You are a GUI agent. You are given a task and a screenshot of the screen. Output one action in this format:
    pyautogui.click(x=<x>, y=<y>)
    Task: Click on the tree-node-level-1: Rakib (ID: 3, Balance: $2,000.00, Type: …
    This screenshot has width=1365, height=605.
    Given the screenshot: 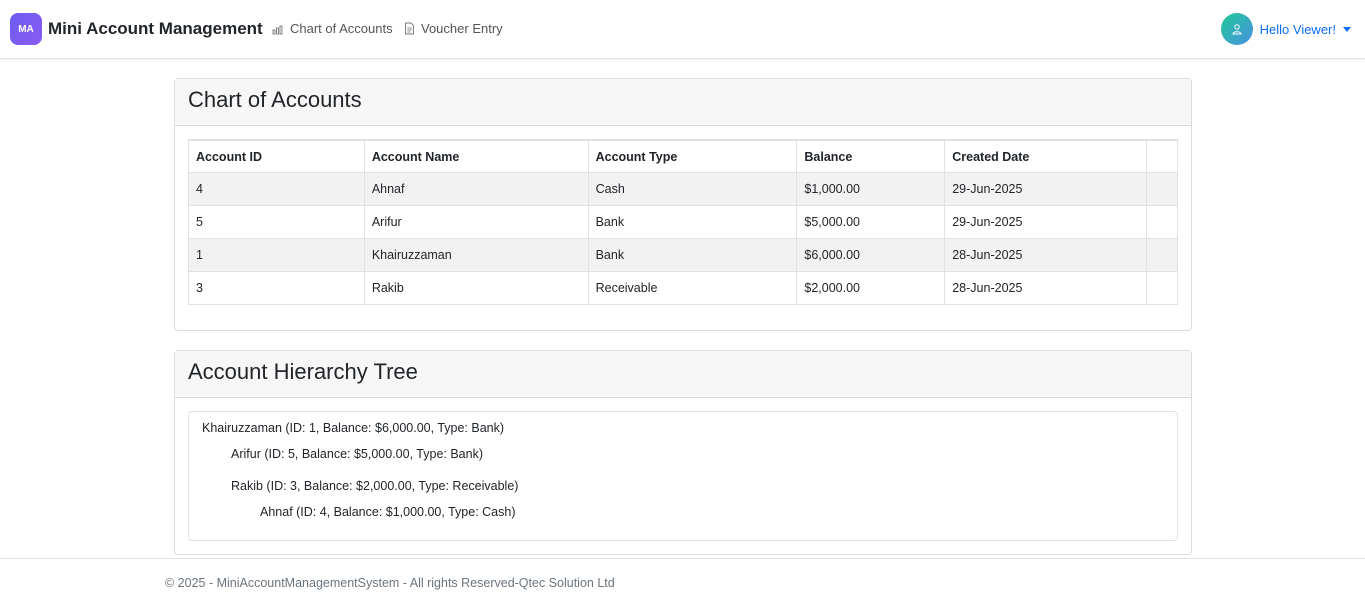 What is the action you would take?
    pyautogui.click(x=375, y=486)
    